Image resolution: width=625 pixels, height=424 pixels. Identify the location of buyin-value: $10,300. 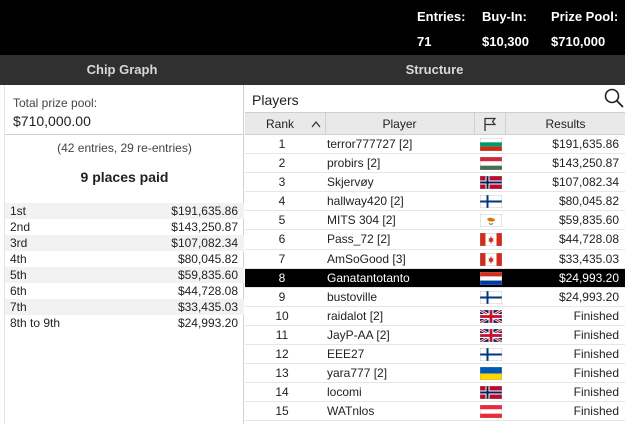
(505, 41).